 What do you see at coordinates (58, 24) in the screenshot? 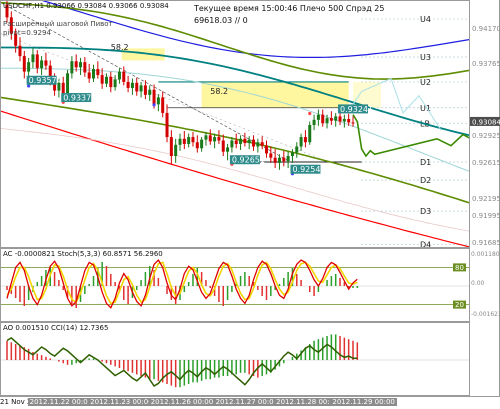
I see `pivot-caption: Расширенный шаговой Пивот` at bounding box center [58, 24].